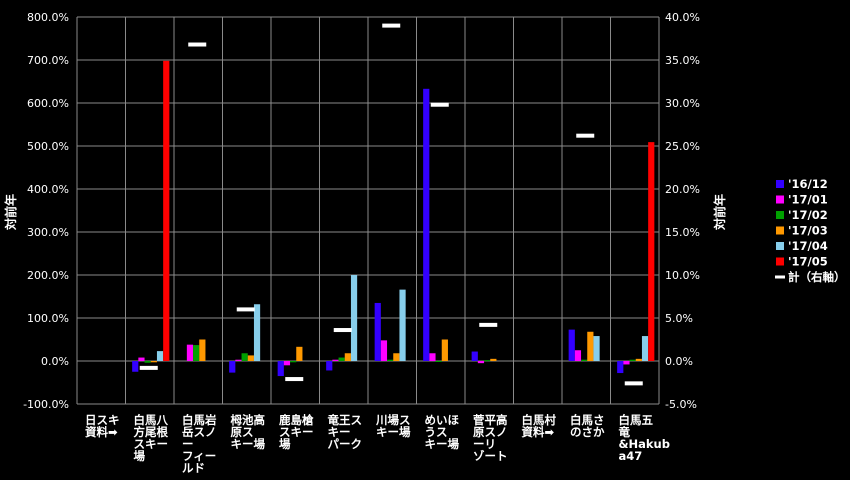 This screenshot has height=480, width=850. Describe the element at coordinates (48, 189) in the screenshot. I see `y-tick-label: 400.0%` at that location.